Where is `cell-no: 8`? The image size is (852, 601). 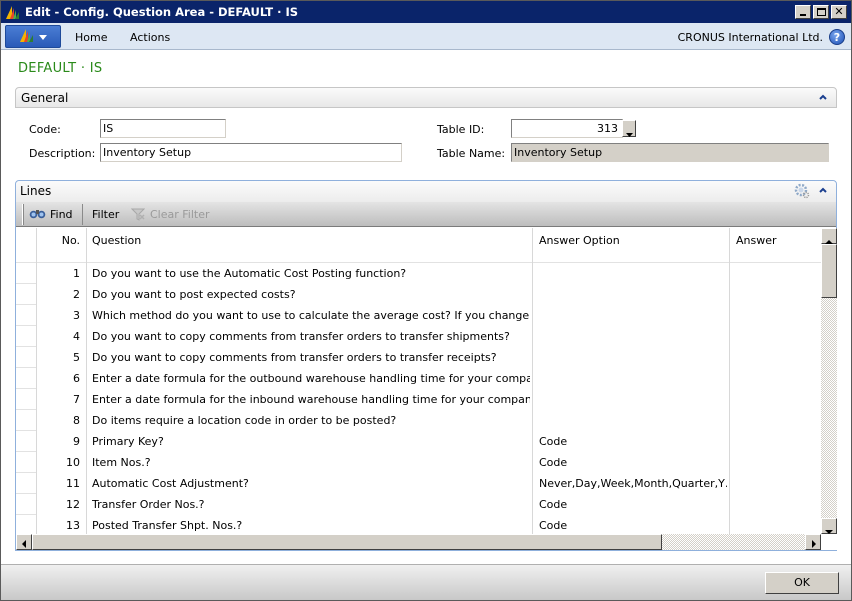 cell-no: 8 is located at coordinates (58, 420).